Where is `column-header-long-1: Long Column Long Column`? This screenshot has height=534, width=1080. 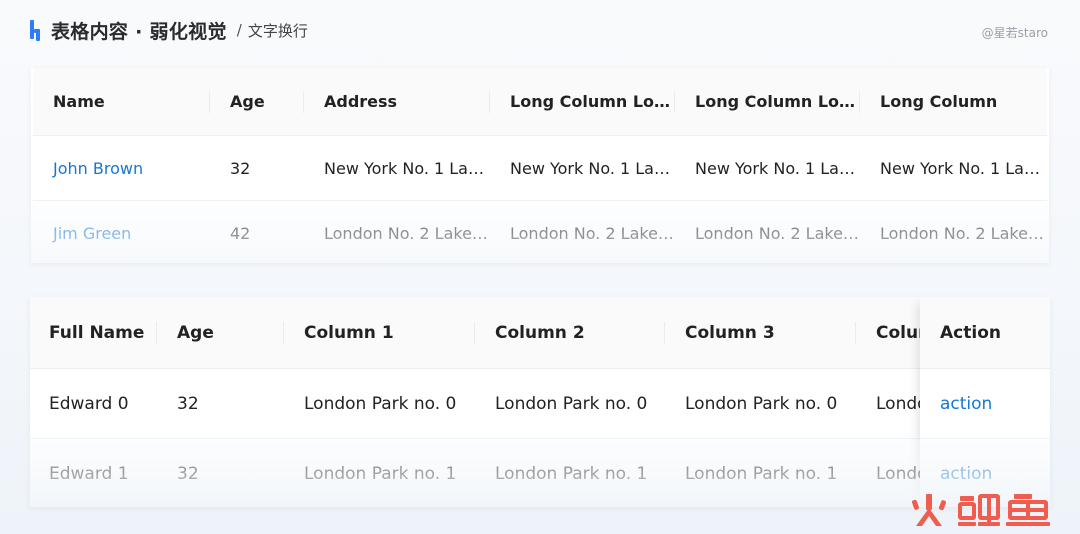
column-header-long-1: Long Column Long Column is located at coordinates (582, 102).